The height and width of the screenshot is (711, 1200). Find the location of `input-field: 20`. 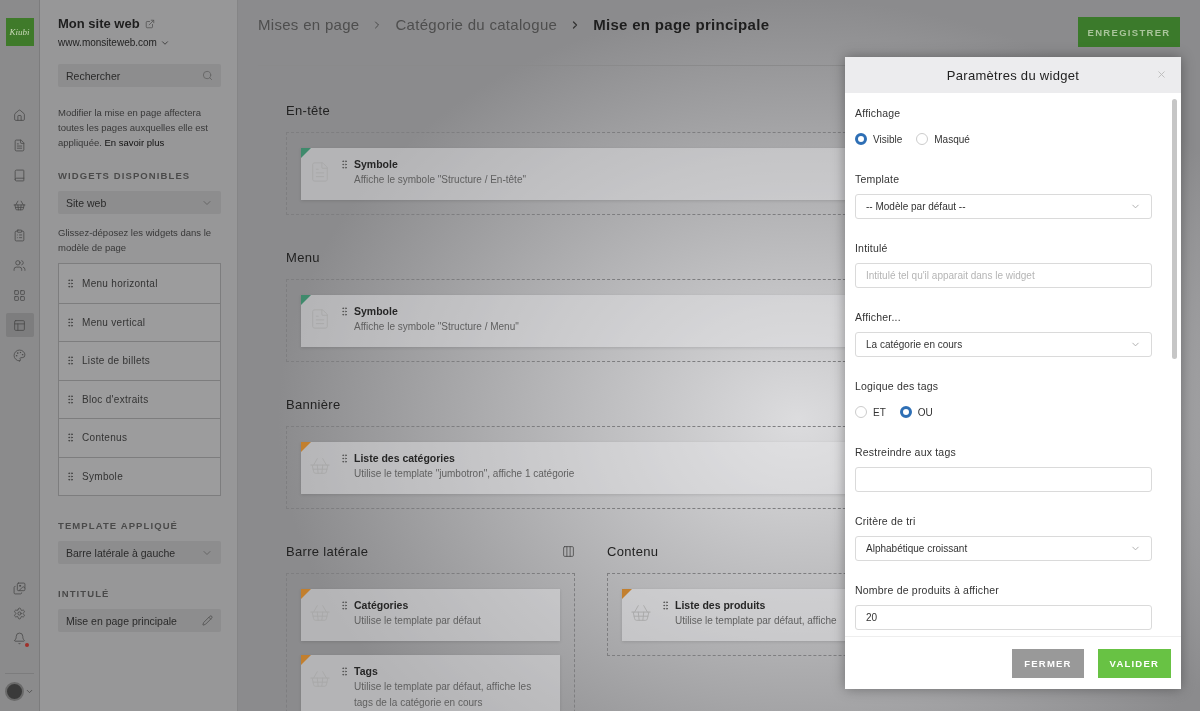

input-field: 20 is located at coordinates (1003, 617).